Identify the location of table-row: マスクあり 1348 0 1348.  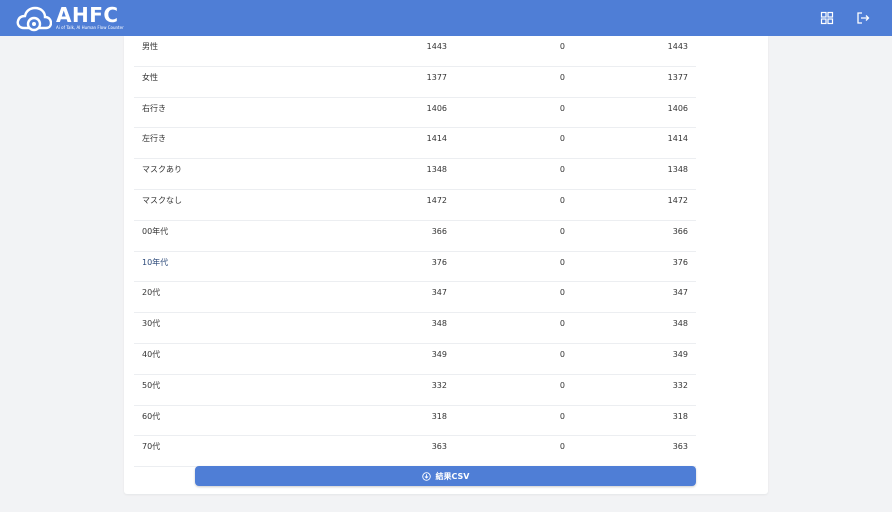
(415, 174).